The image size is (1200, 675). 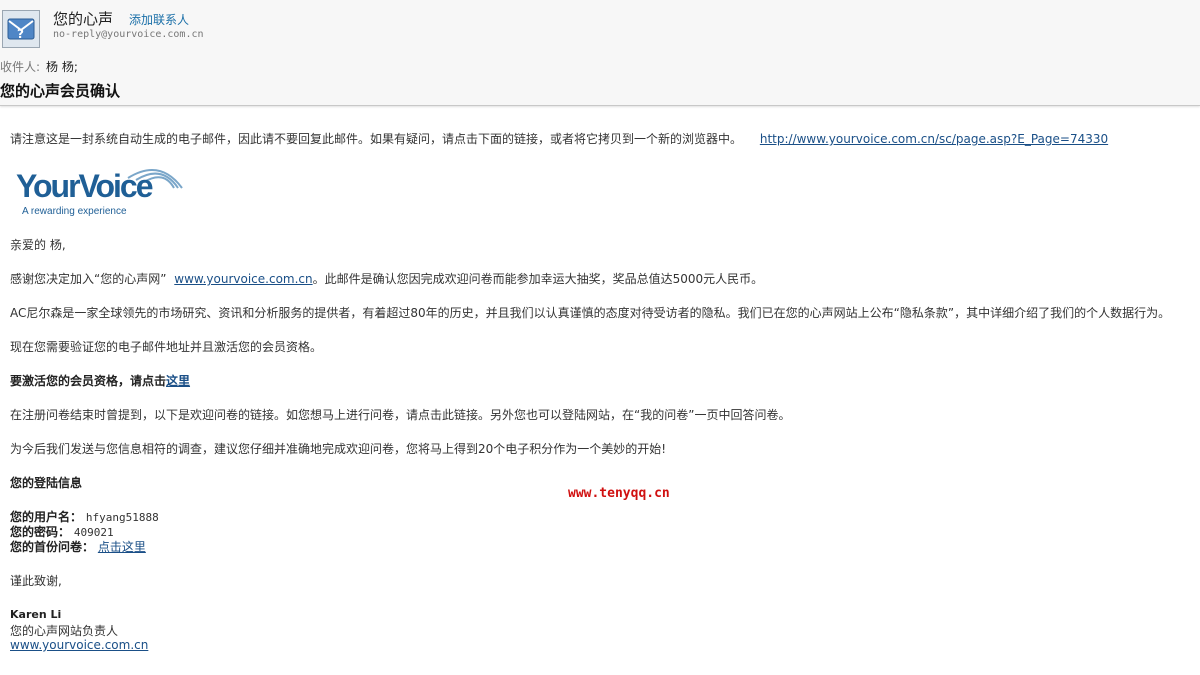 I want to click on thanks-site-link: www.yourvoice.com.cn, so click(x=243, y=279).